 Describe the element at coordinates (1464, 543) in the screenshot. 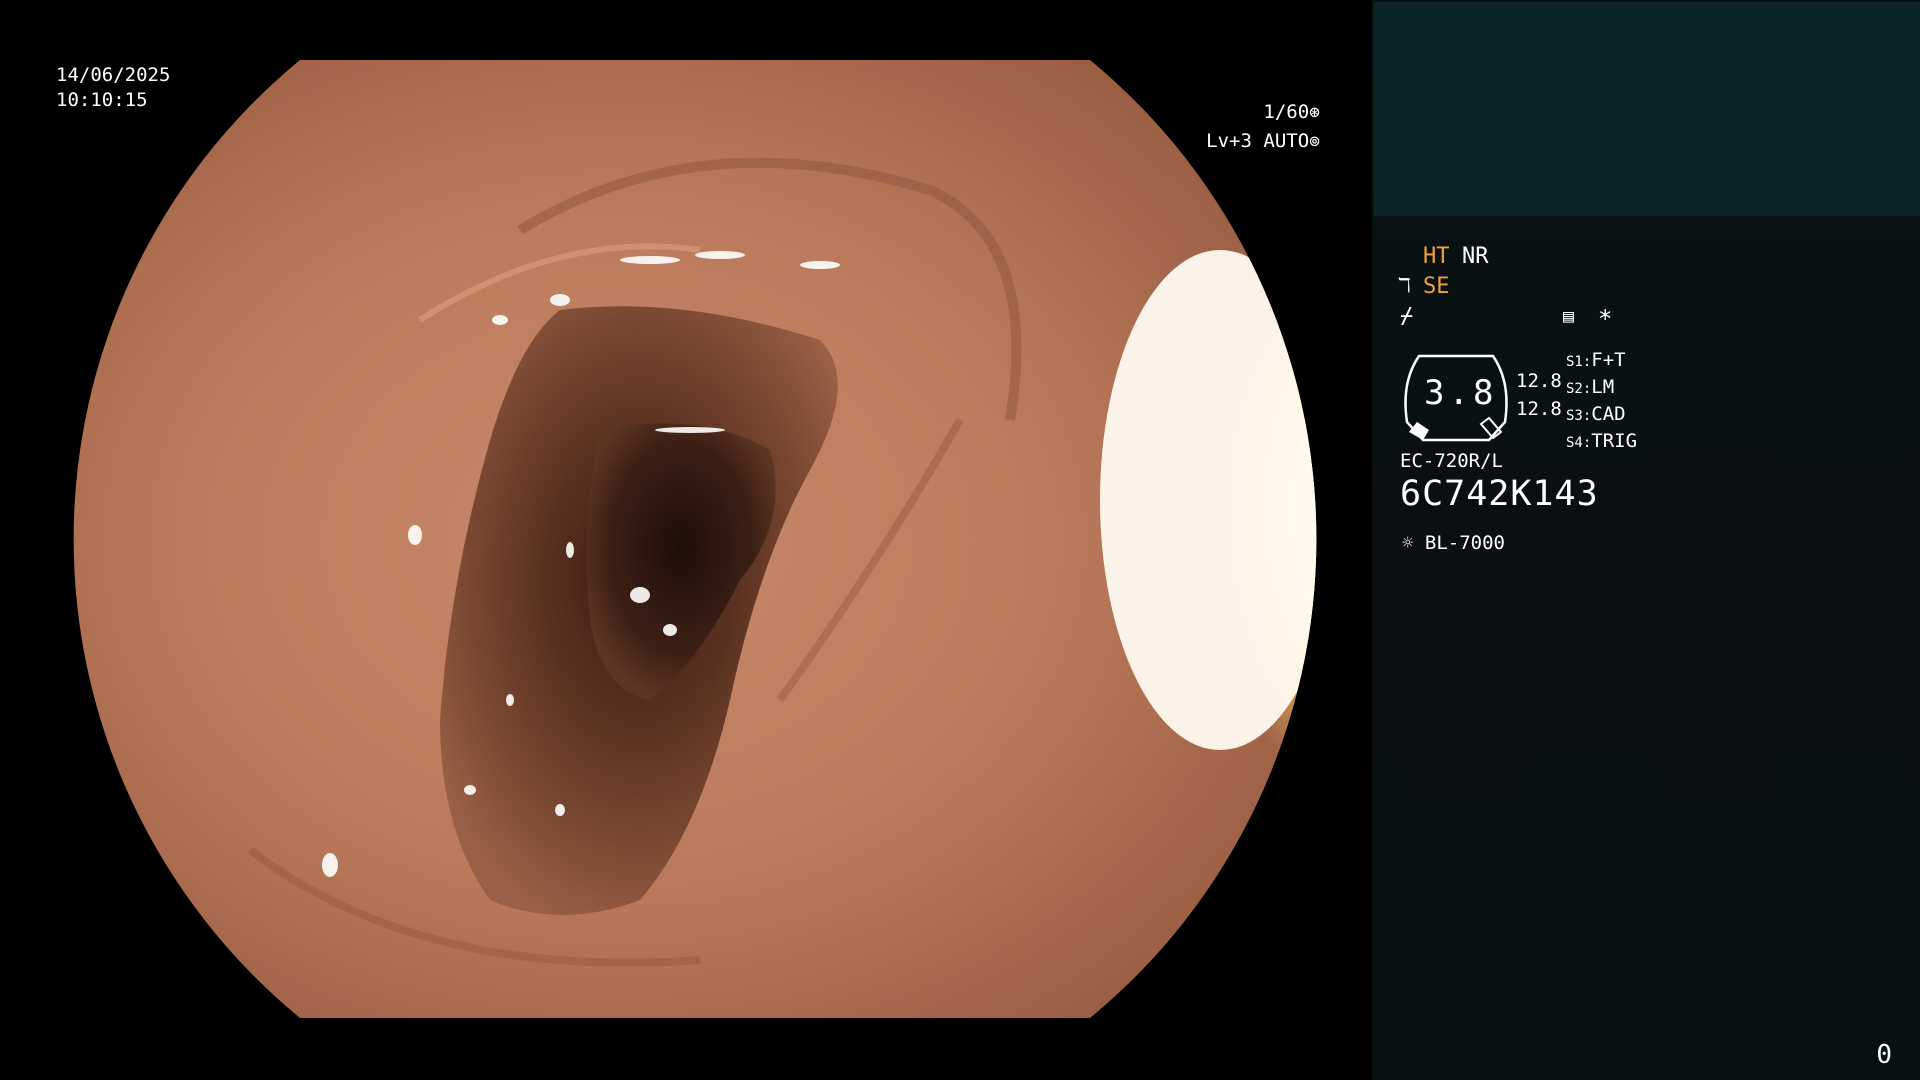

I see `light-source-label: BL-7000` at that location.